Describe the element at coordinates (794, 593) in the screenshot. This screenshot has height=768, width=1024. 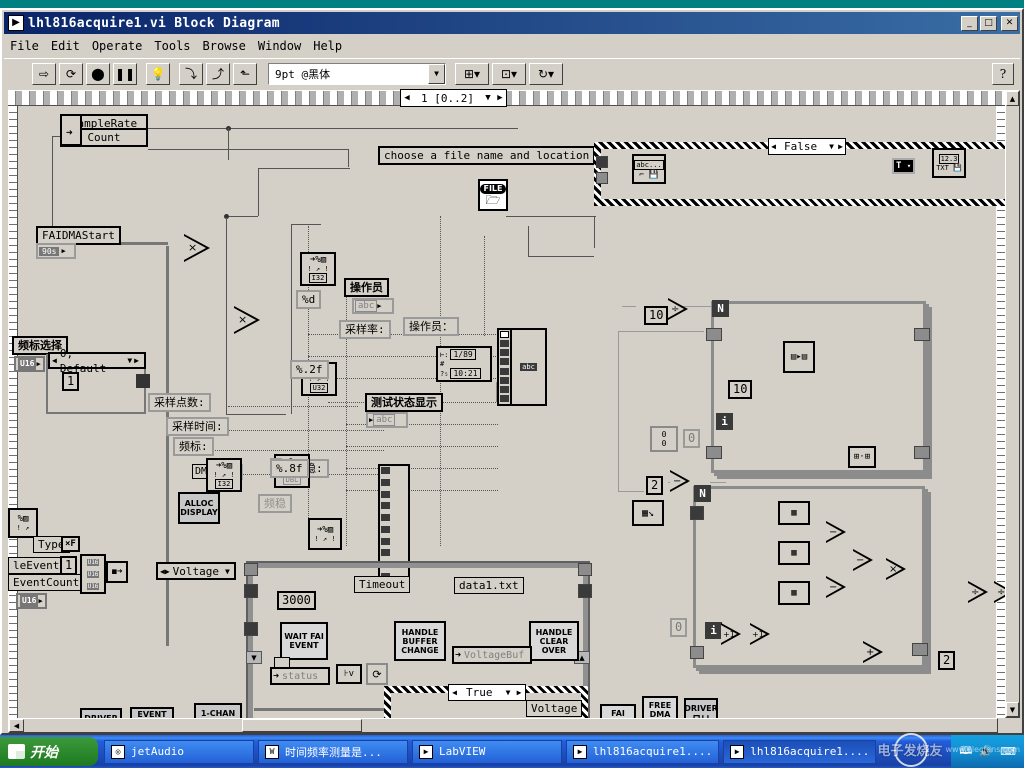
I see `index-array-node-3: ▦` at that location.